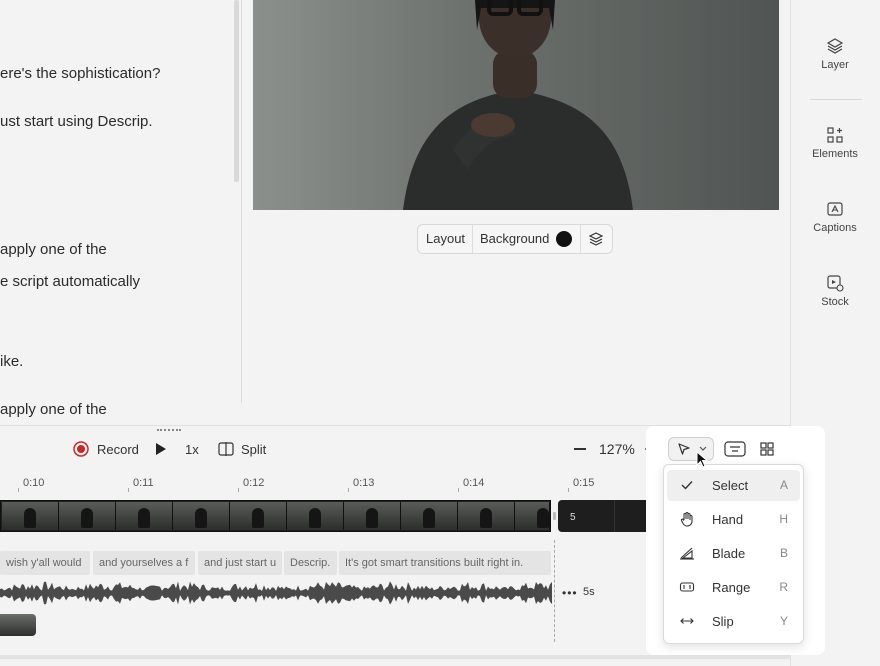 The image size is (880, 666). I want to click on ruler-label: 0:10, so click(34, 483).